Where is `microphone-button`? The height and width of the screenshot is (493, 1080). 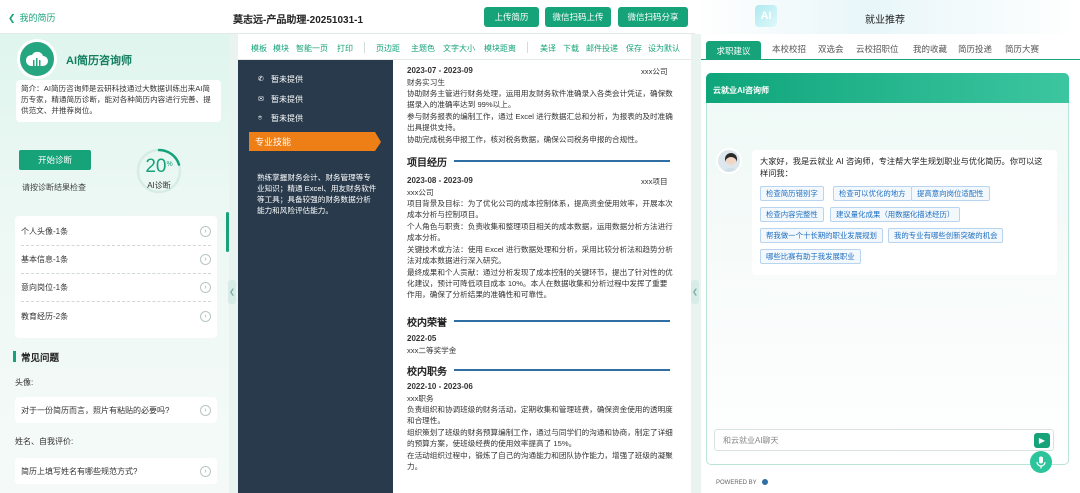
microphone-button is located at coordinates (1041, 462).